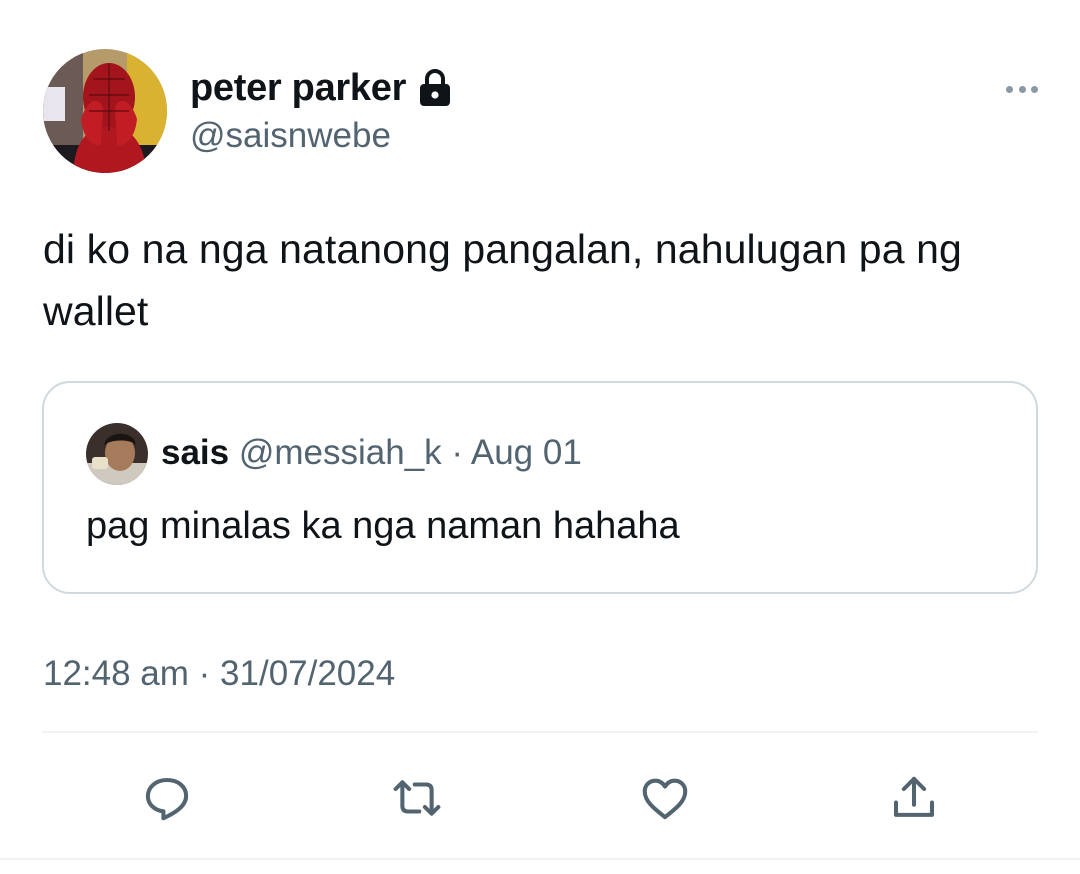 The image size is (1080, 874). What do you see at coordinates (540, 798) in the screenshot?
I see `action-bar` at bounding box center [540, 798].